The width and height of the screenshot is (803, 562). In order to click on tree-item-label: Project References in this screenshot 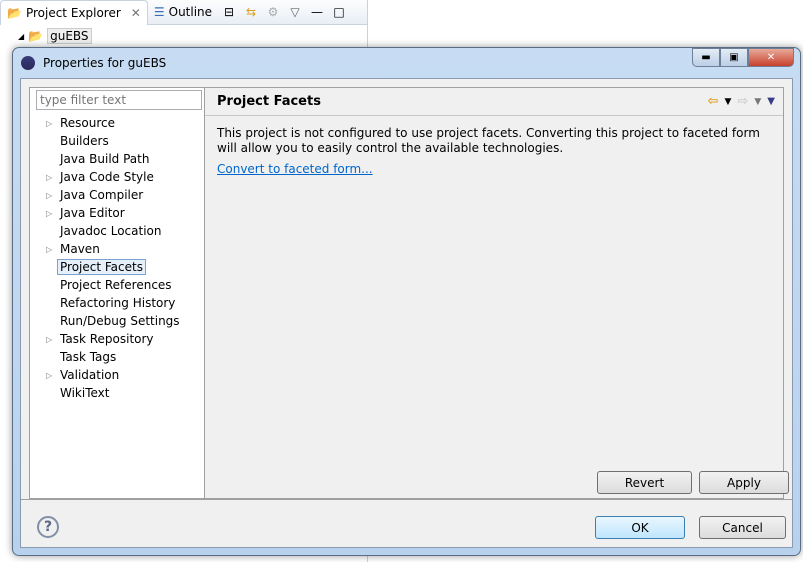, I will do `click(116, 285)`.